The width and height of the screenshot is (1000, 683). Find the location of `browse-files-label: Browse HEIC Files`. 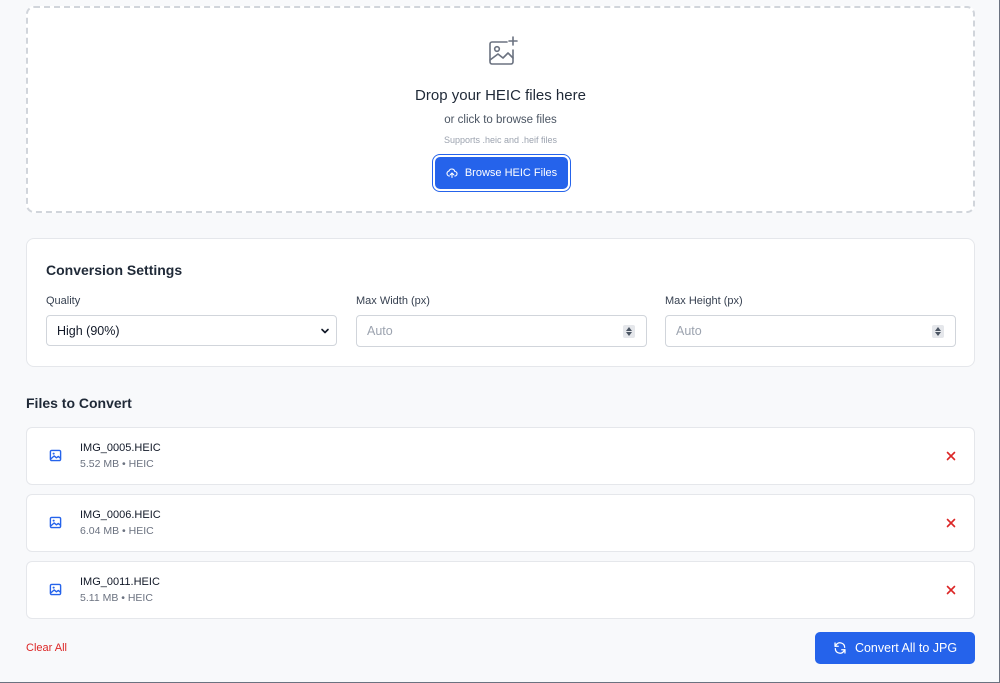

browse-files-label: Browse HEIC Files is located at coordinates (511, 173).